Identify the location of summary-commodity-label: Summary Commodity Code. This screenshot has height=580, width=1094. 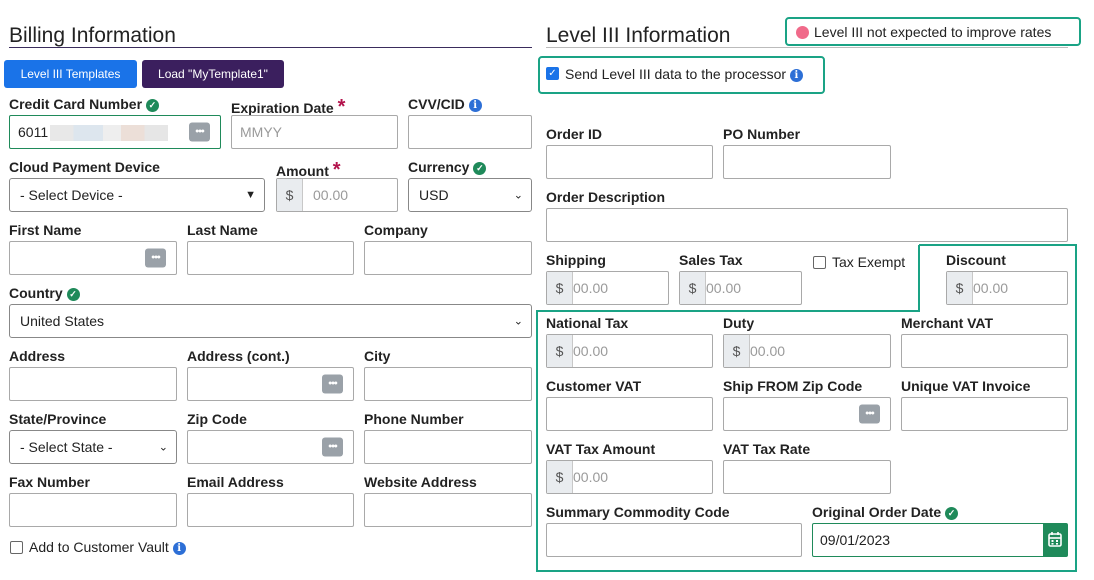
(638, 512).